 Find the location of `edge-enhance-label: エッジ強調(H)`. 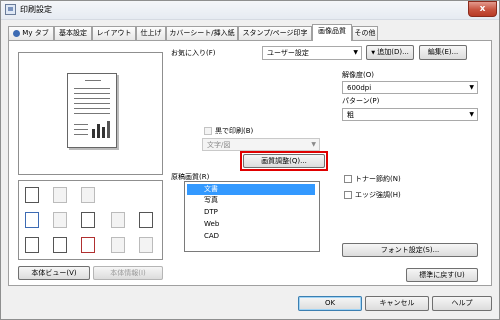

edge-enhance-label: エッジ強調(H) is located at coordinates (378, 195).